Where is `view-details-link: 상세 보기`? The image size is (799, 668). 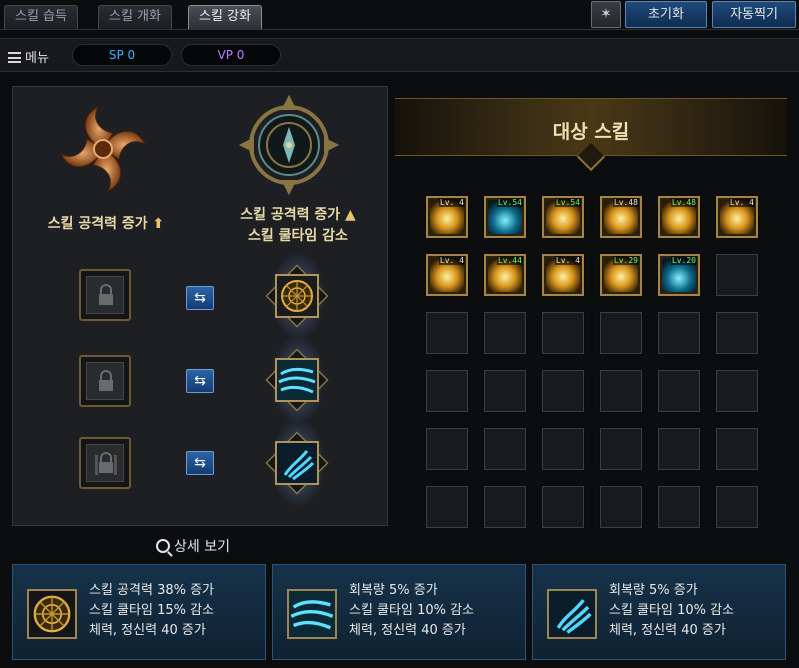
view-details-link: 상세 보기 is located at coordinates (193, 546).